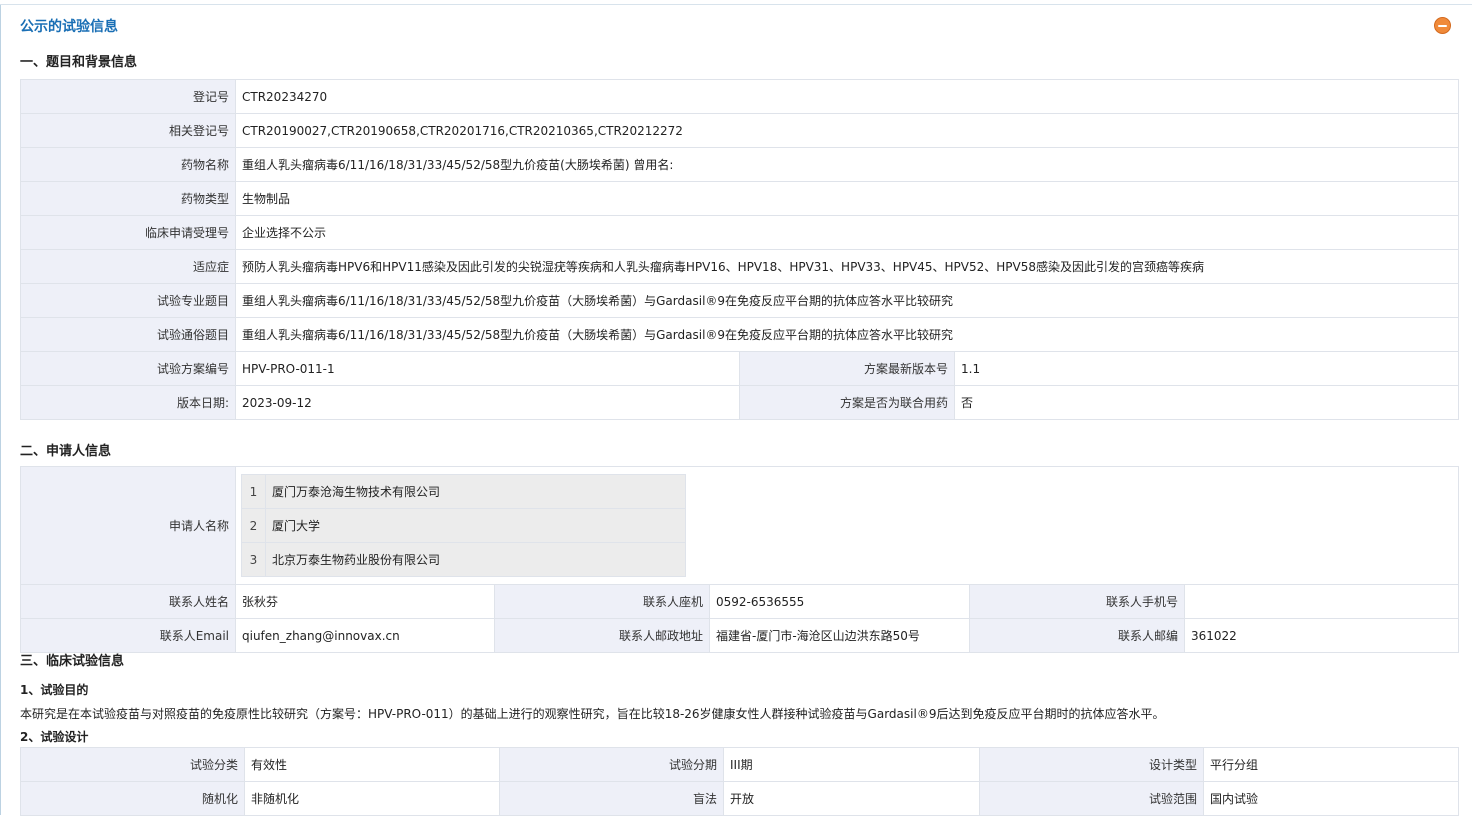 Image resolution: width=1472 pixels, height=816 pixels. What do you see at coordinates (1077, 601) in the screenshot?
I see `field-label: 联系人手机号` at bounding box center [1077, 601].